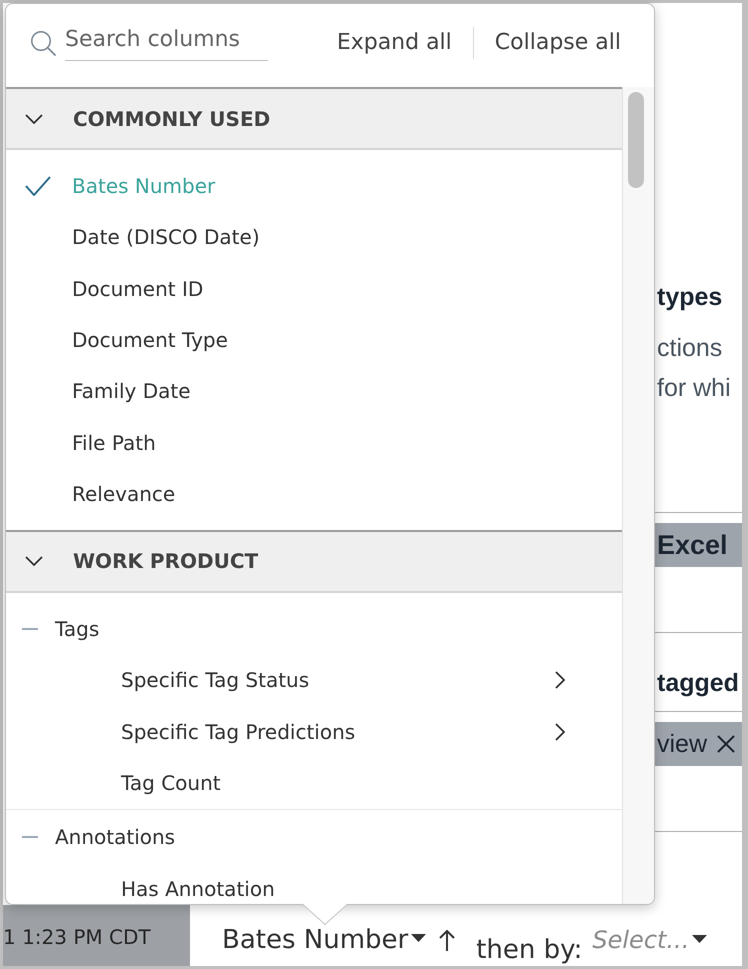  What do you see at coordinates (38, 186) in the screenshot?
I see `checkmark-icon` at bounding box center [38, 186].